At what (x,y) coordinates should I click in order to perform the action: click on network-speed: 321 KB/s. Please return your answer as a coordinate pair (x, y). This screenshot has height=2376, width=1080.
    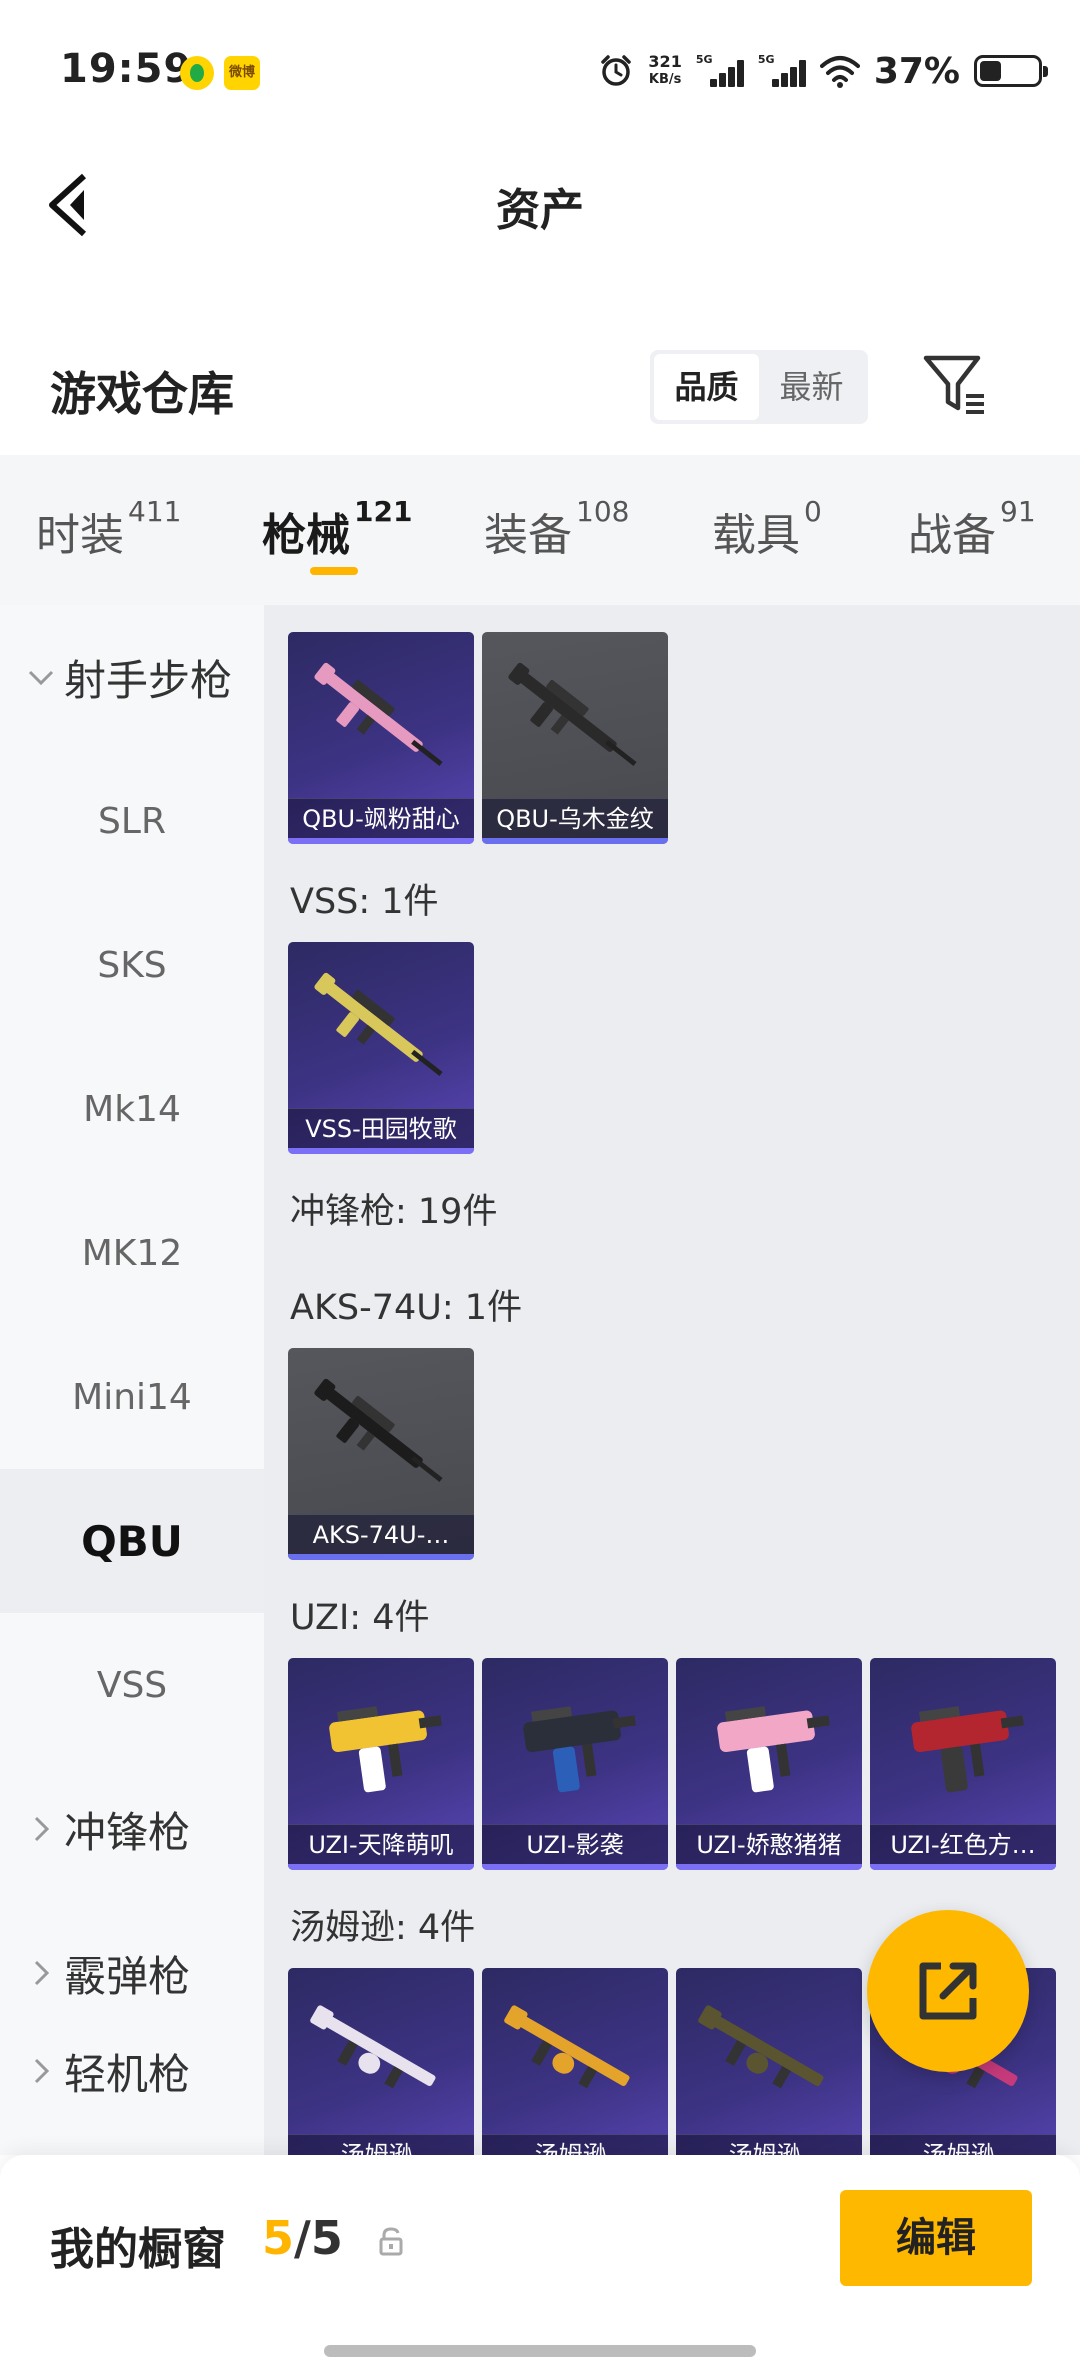
    Looking at the image, I should click on (664, 71).